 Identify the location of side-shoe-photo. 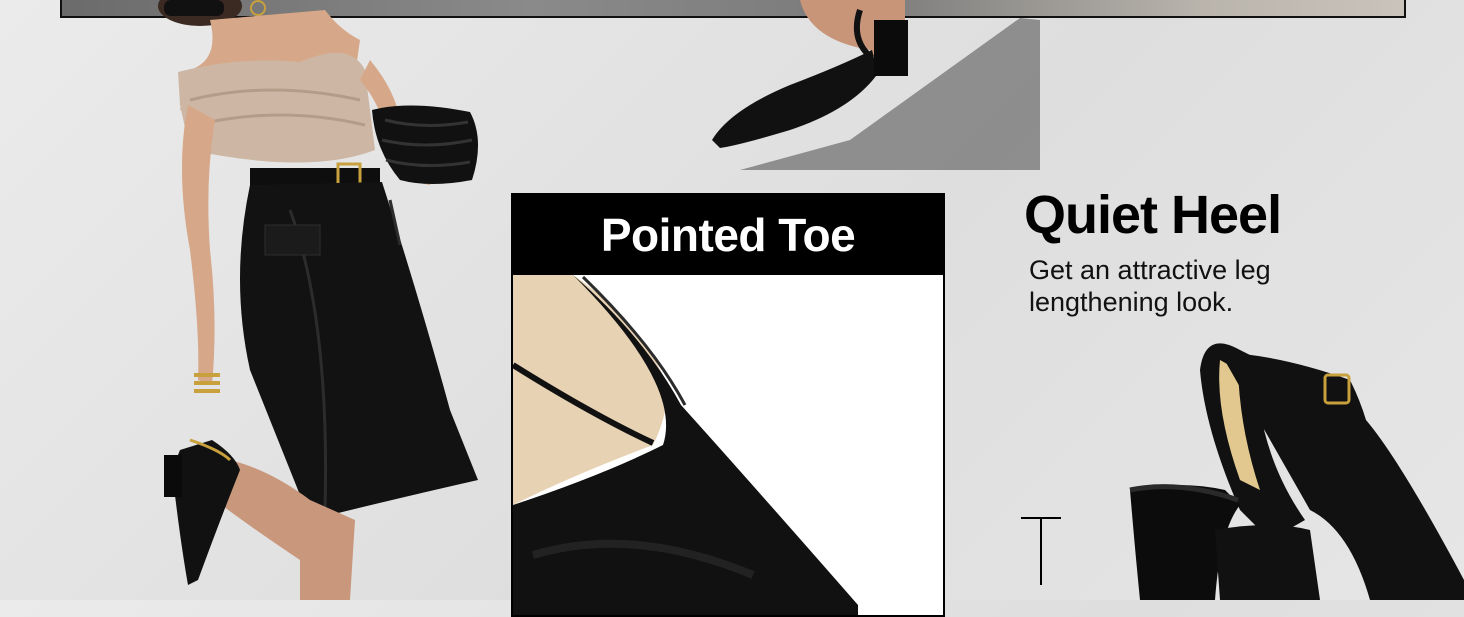
(1296, 471).